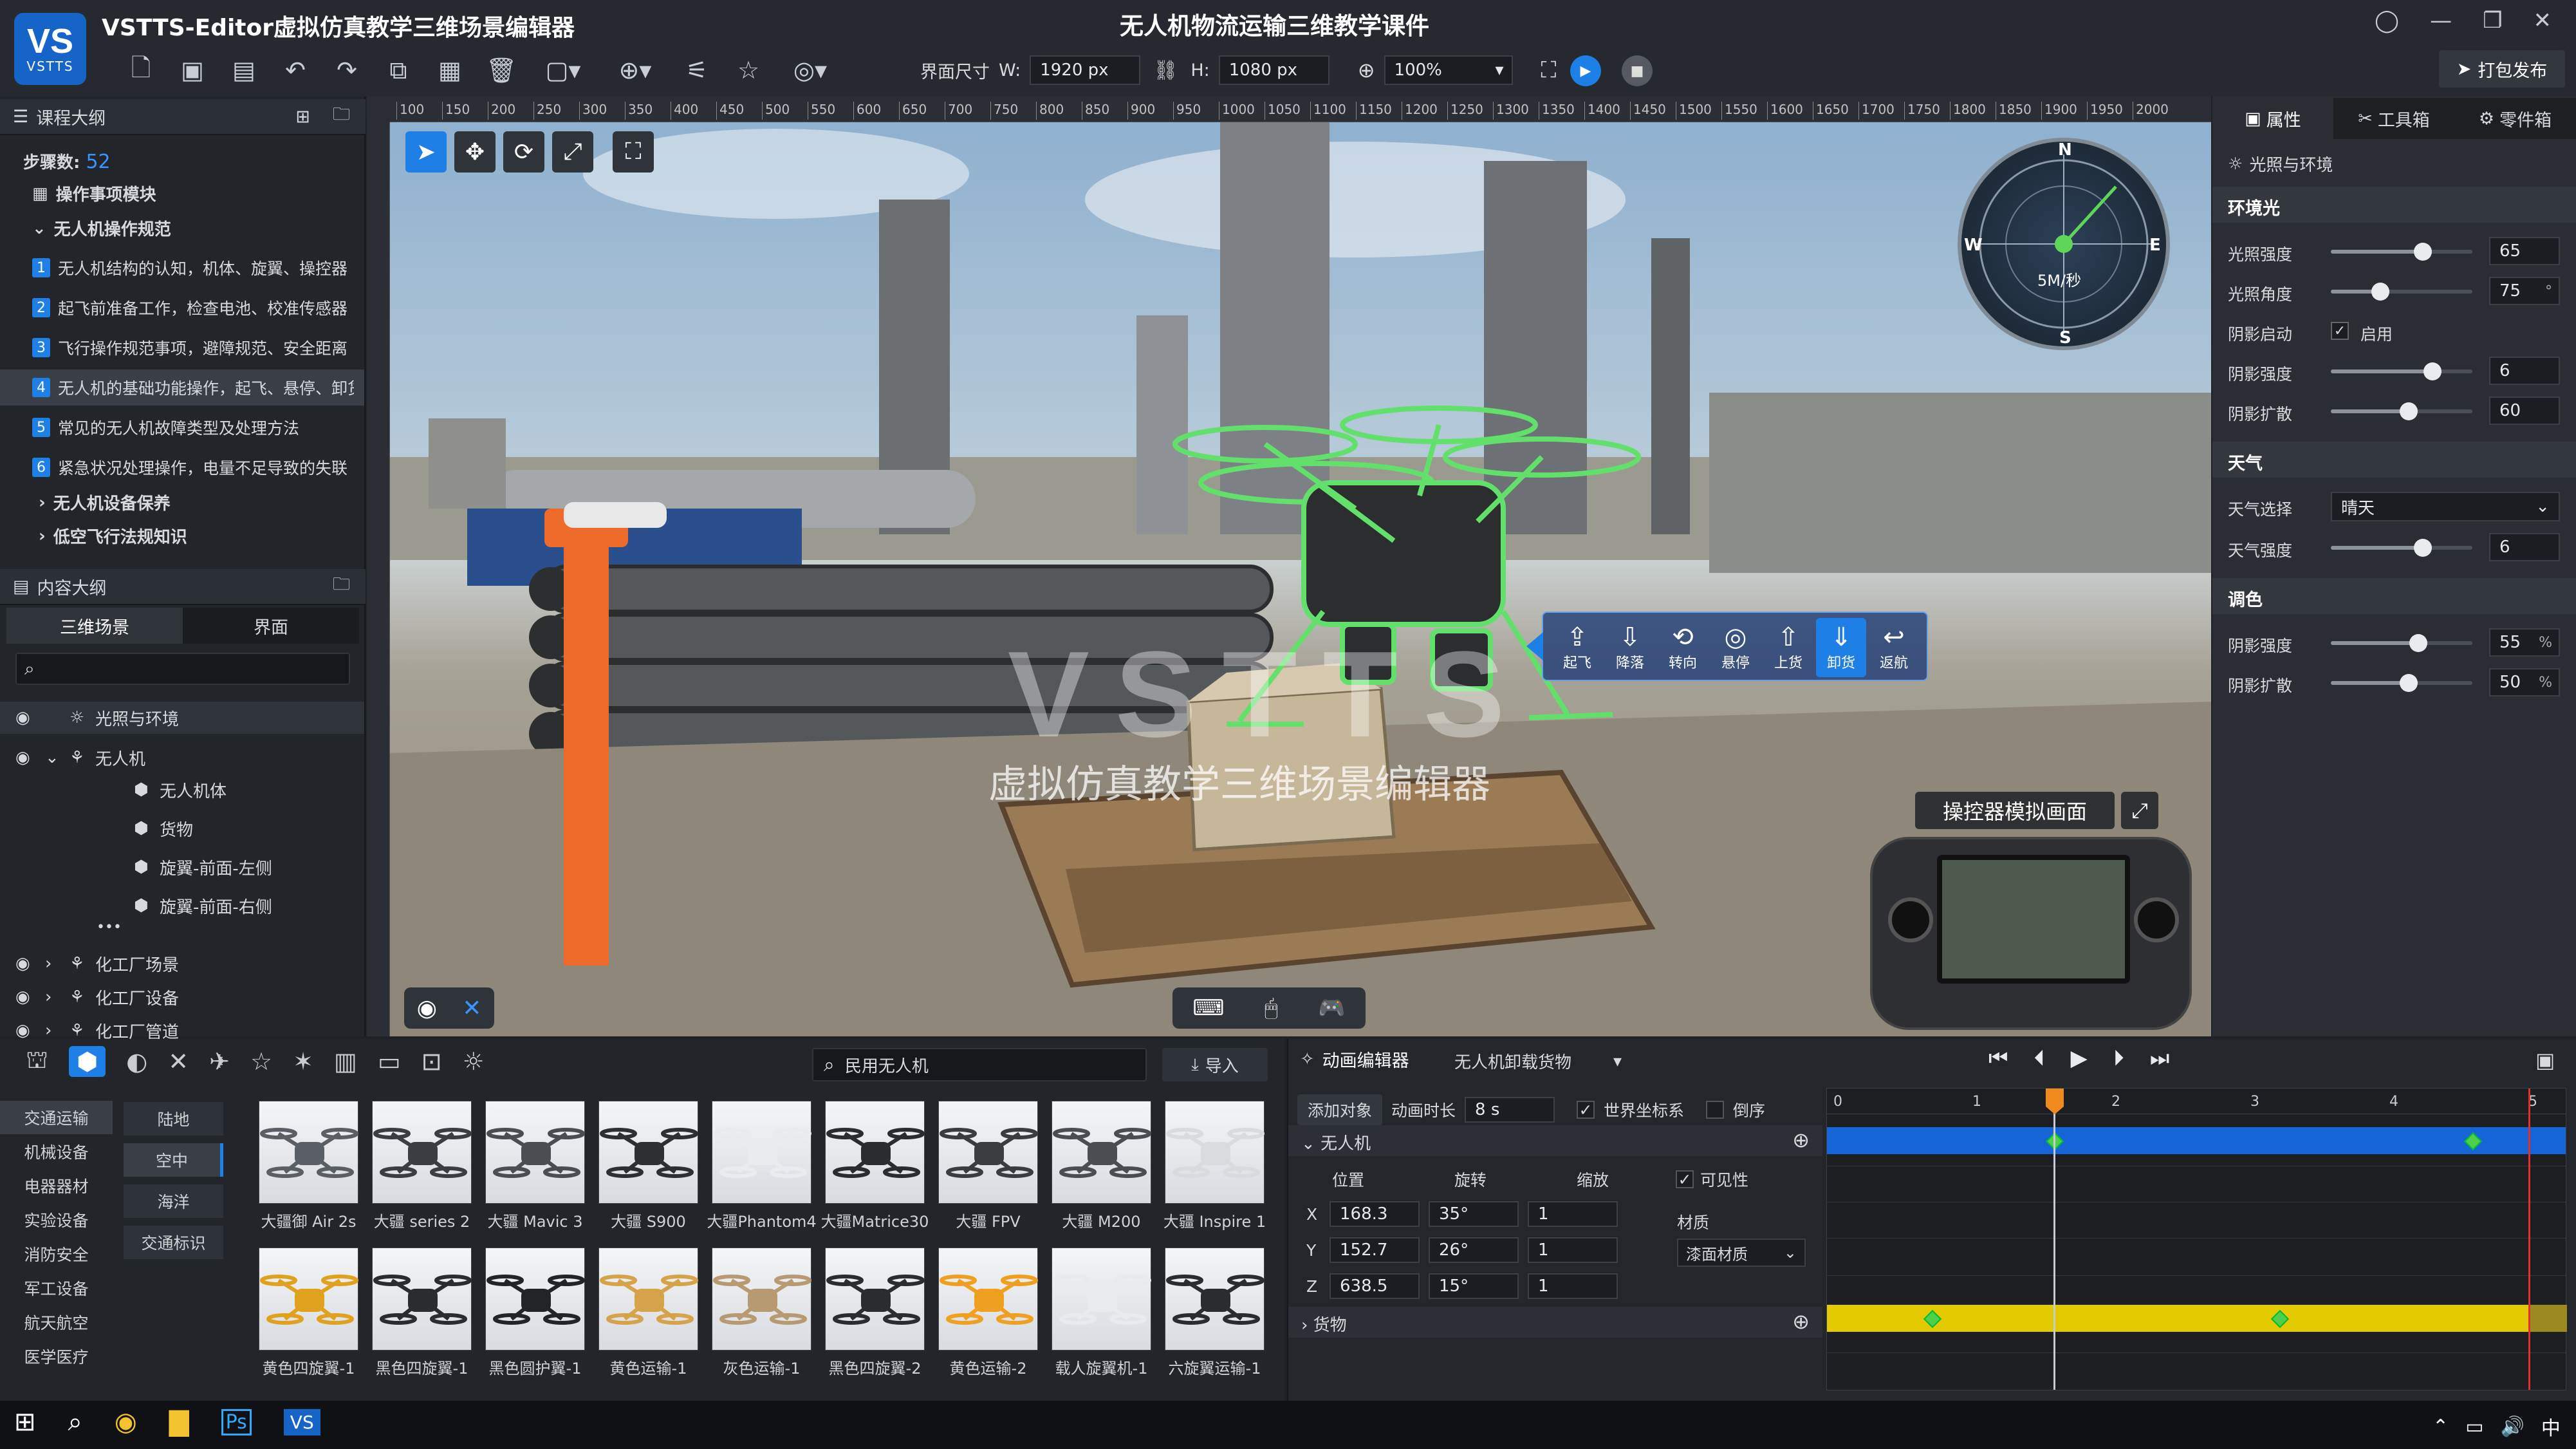  What do you see at coordinates (182, 828) in the screenshot?
I see `tree-node: ⬢ 货物` at bounding box center [182, 828].